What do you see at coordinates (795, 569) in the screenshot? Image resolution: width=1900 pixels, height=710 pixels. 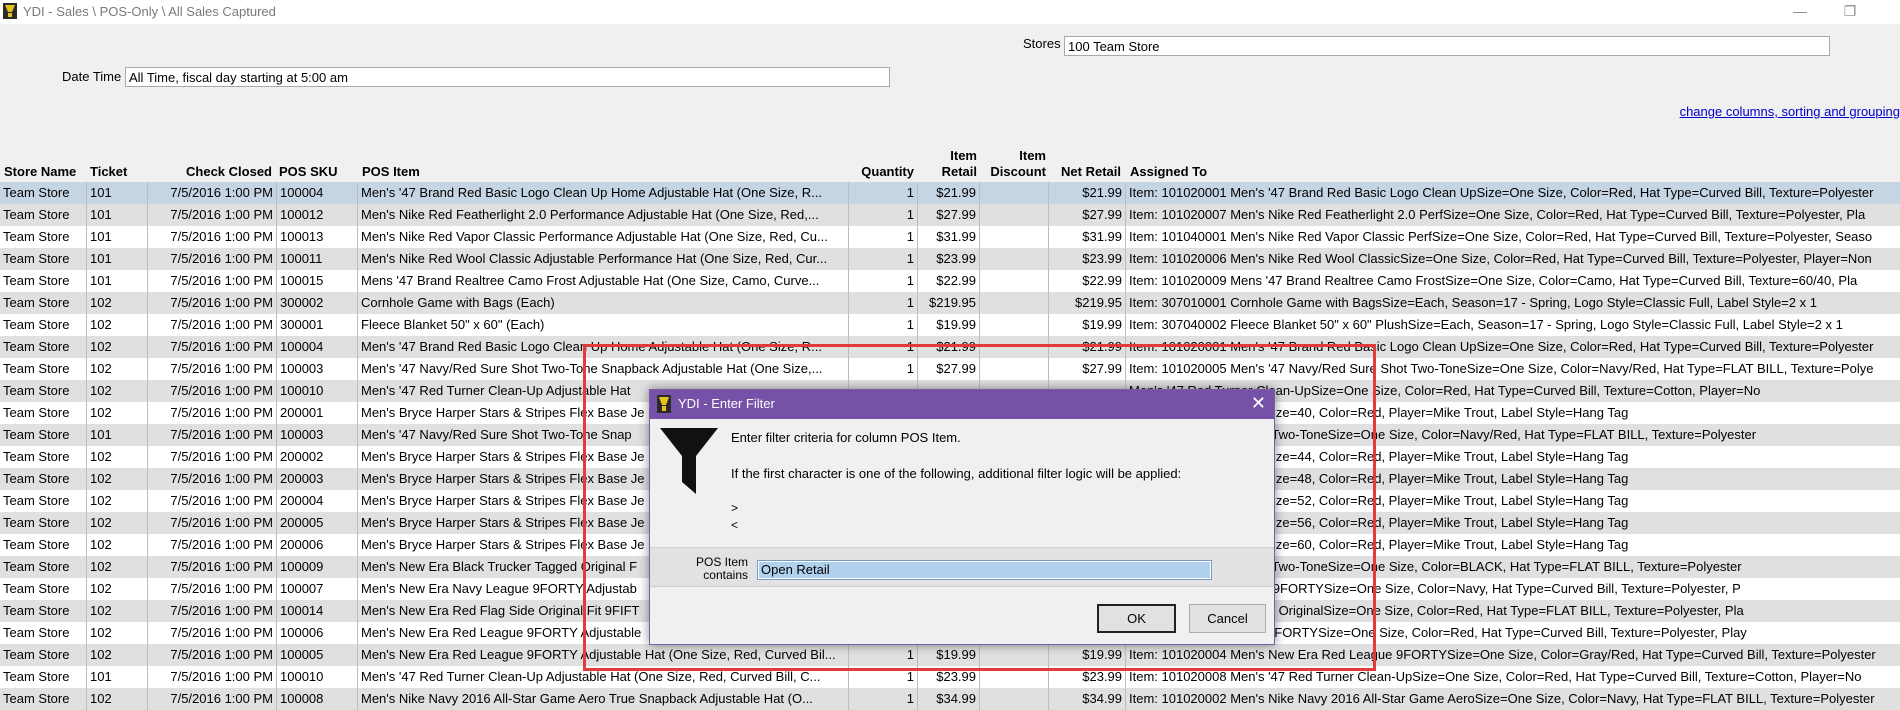 I see `filter-input-value: Open Retail` at bounding box center [795, 569].